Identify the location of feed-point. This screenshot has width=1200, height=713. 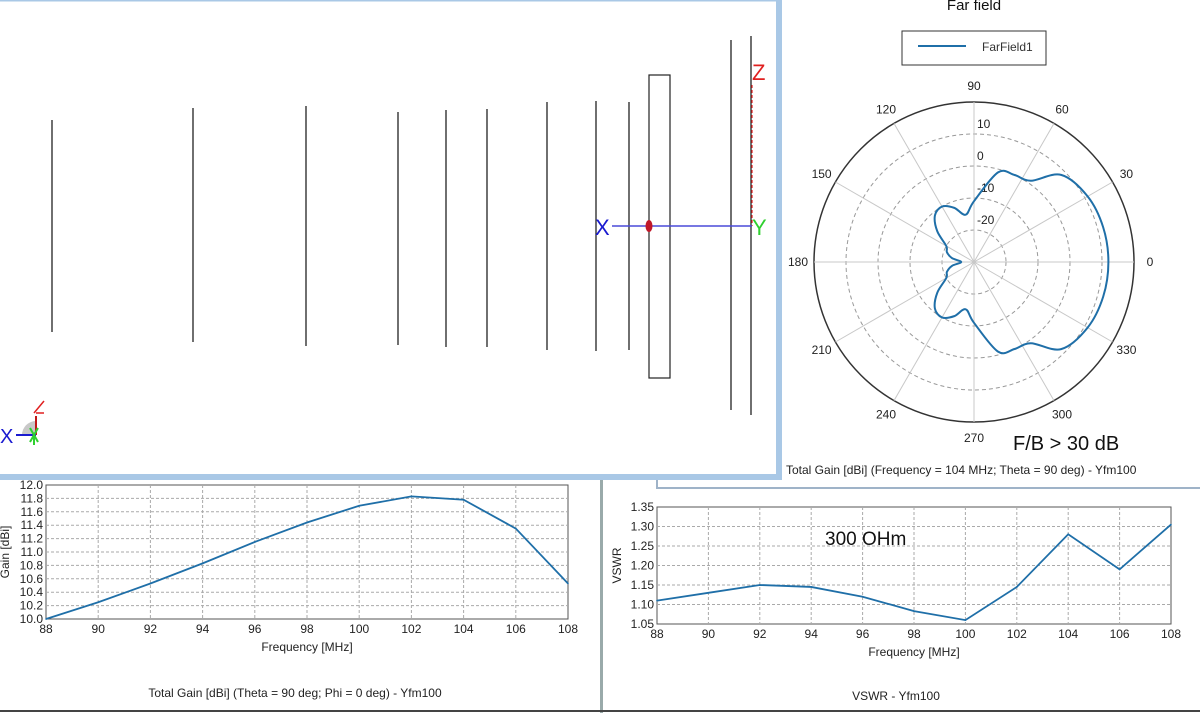
(649, 226).